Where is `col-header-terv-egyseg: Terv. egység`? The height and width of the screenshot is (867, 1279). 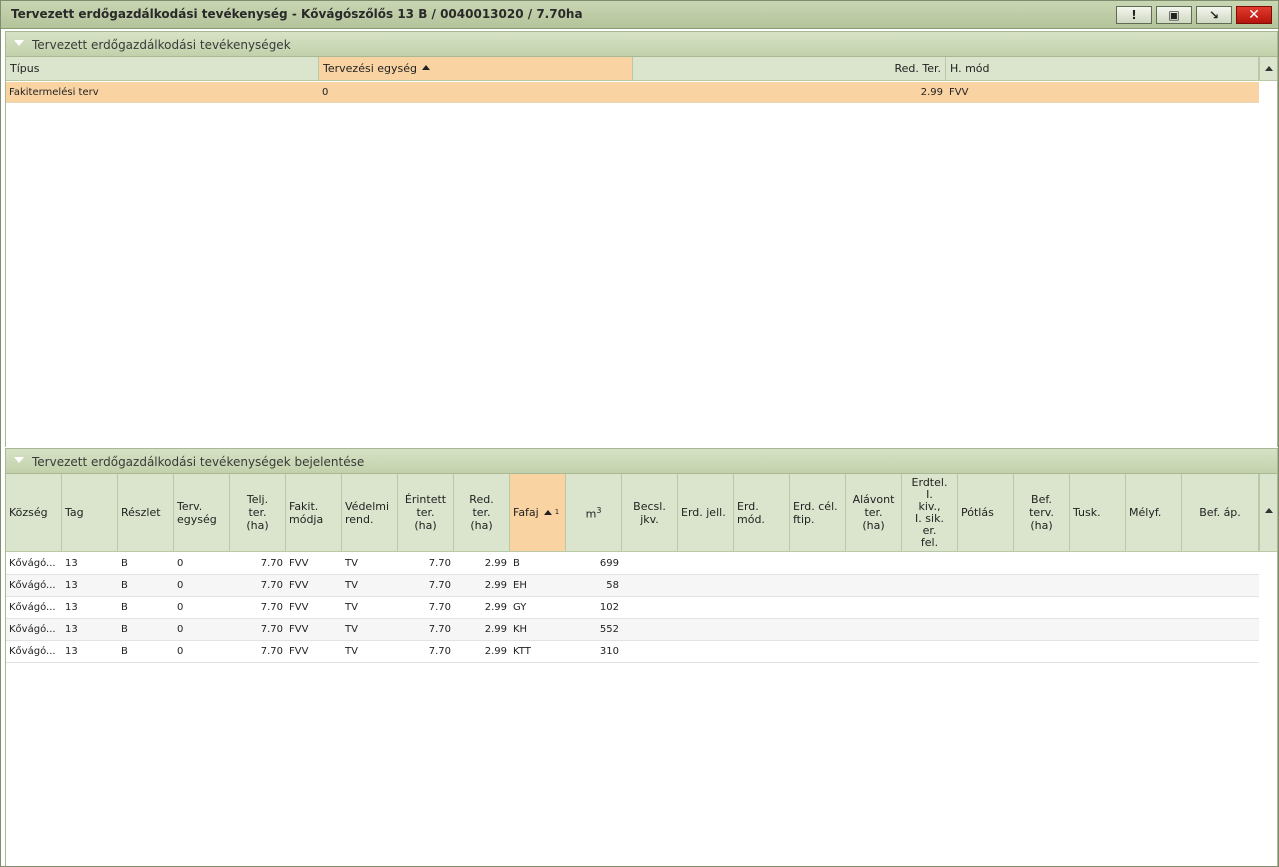
col-header-terv-egyseg: Terv. egység is located at coordinates (202, 513).